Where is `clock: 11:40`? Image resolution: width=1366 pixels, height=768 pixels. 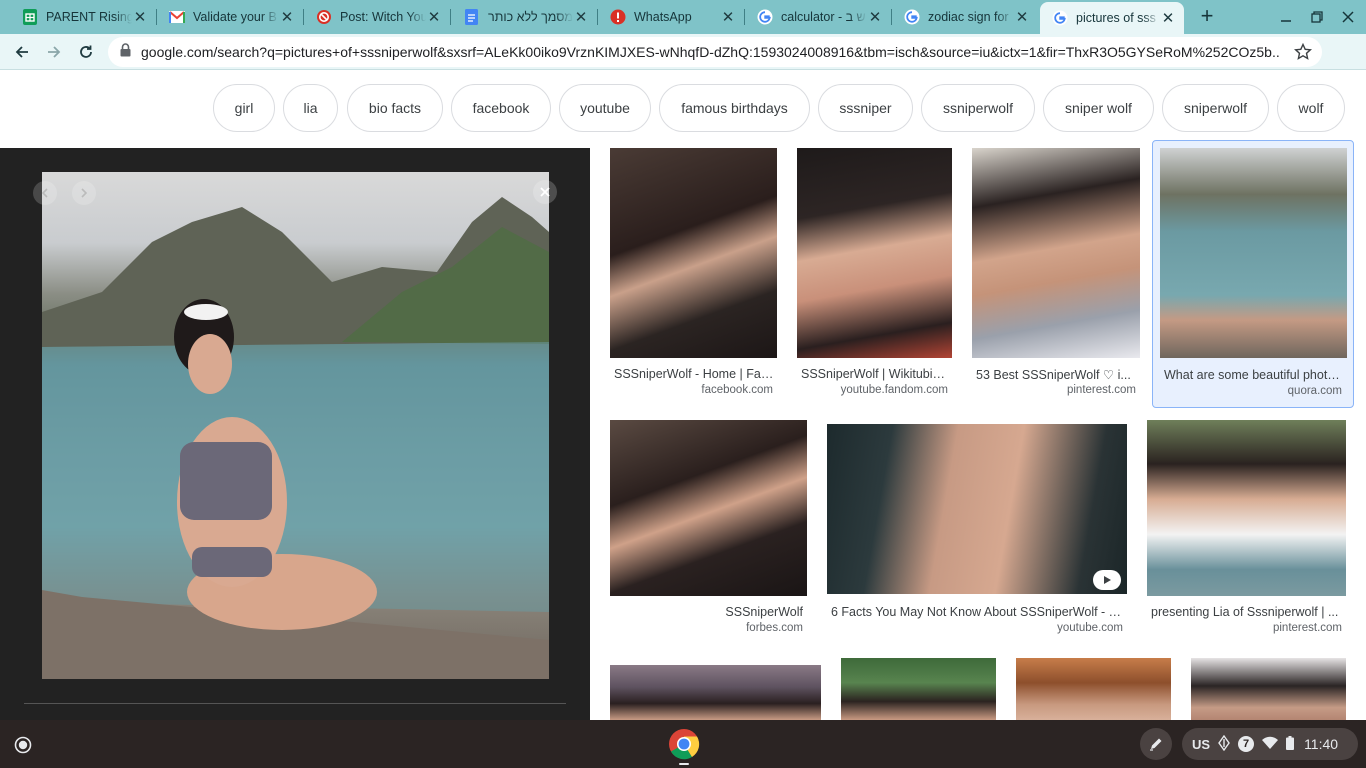 clock: 11:40 is located at coordinates (1321, 744).